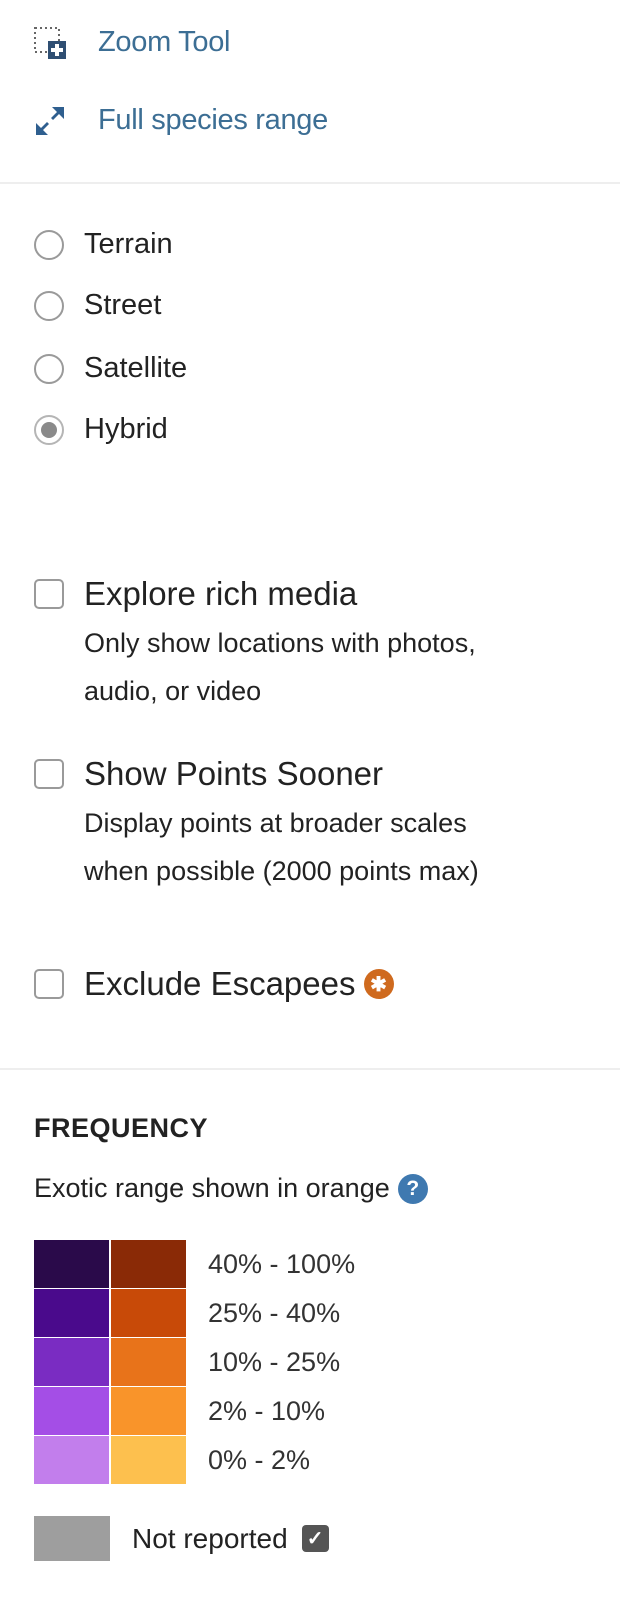  What do you see at coordinates (121, 1128) in the screenshot?
I see `frequency-title: FREQUENCY` at bounding box center [121, 1128].